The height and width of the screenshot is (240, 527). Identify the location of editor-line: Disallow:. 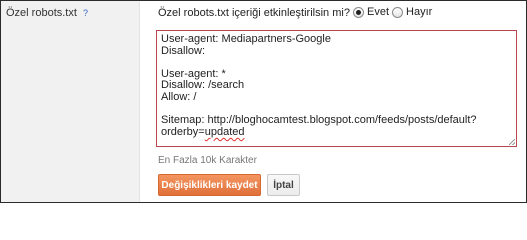
(183, 50).